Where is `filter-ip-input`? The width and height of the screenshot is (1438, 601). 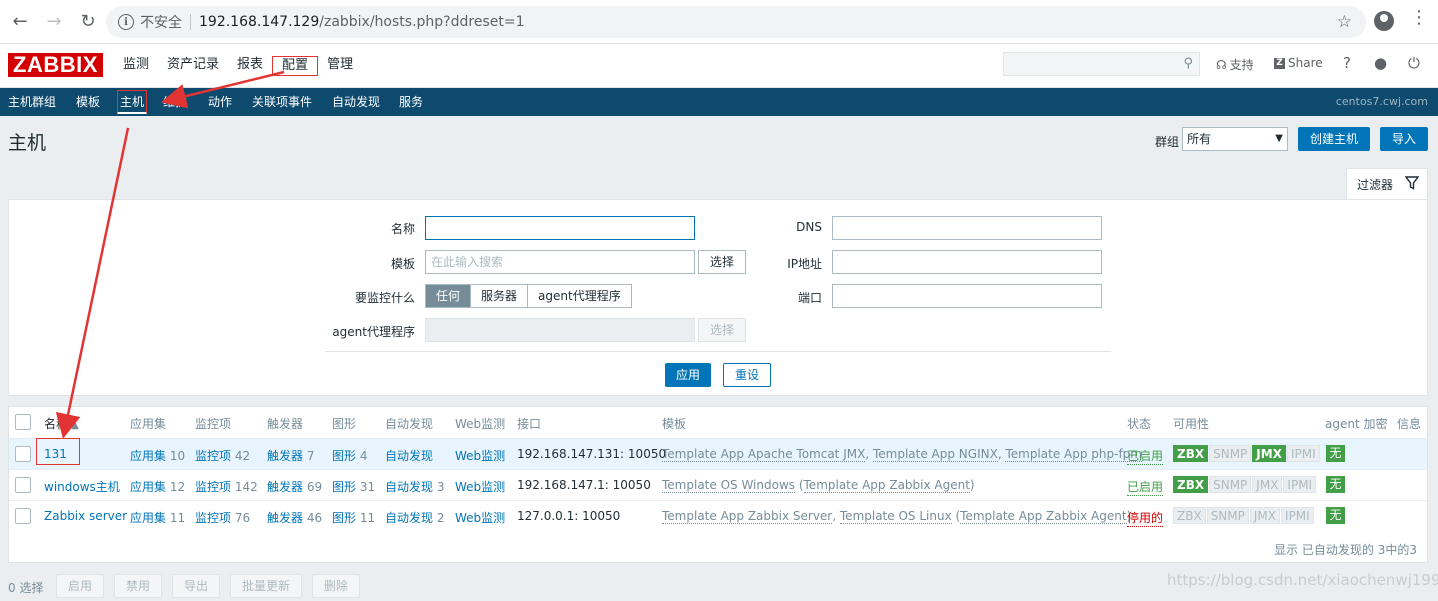 filter-ip-input is located at coordinates (967, 262).